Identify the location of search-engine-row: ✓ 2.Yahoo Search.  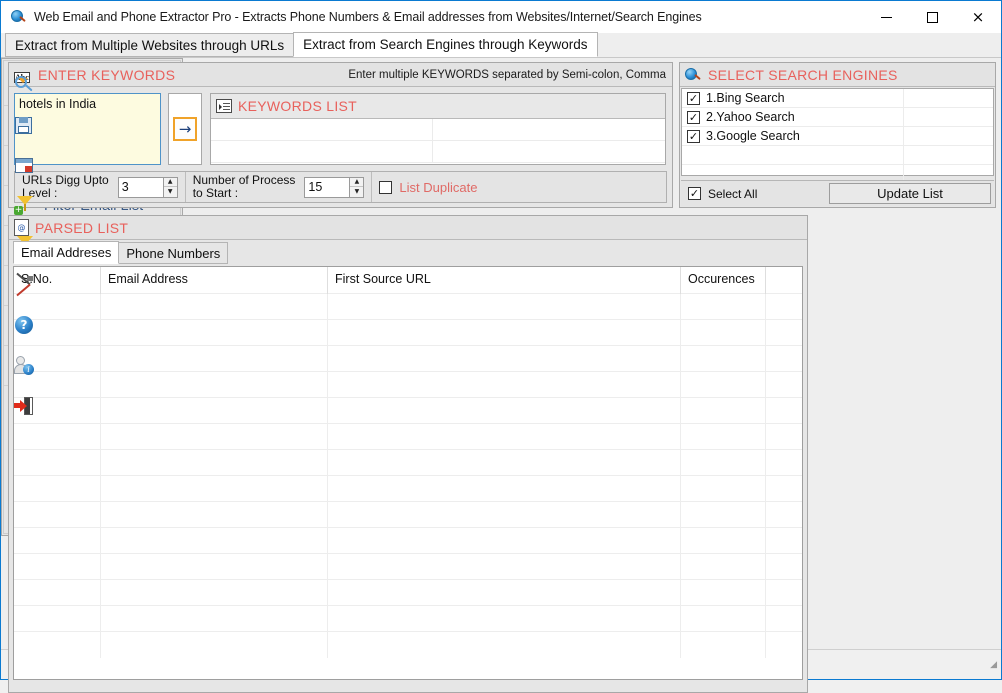
(837, 117).